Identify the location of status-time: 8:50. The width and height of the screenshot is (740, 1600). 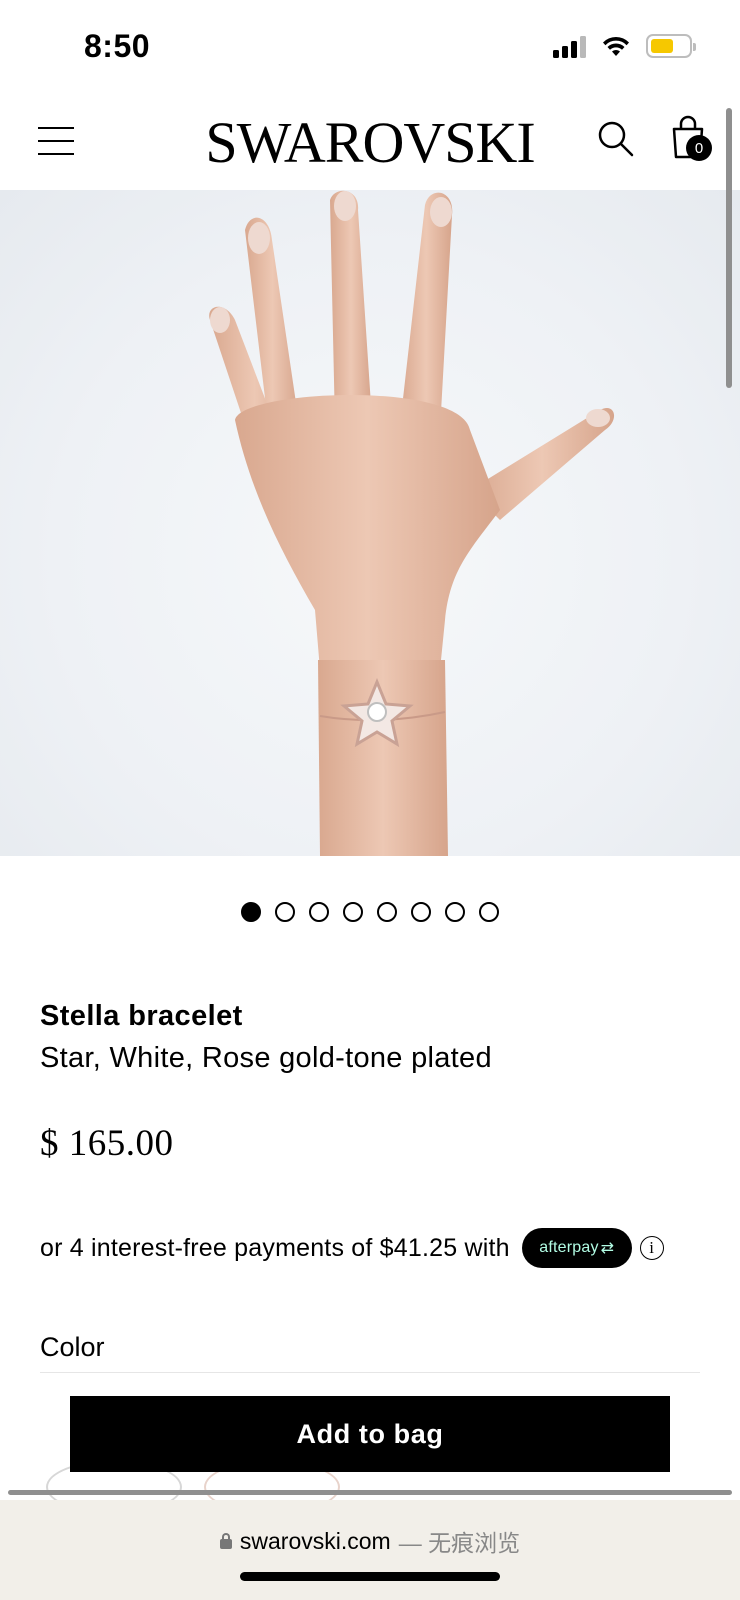
(117, 46).